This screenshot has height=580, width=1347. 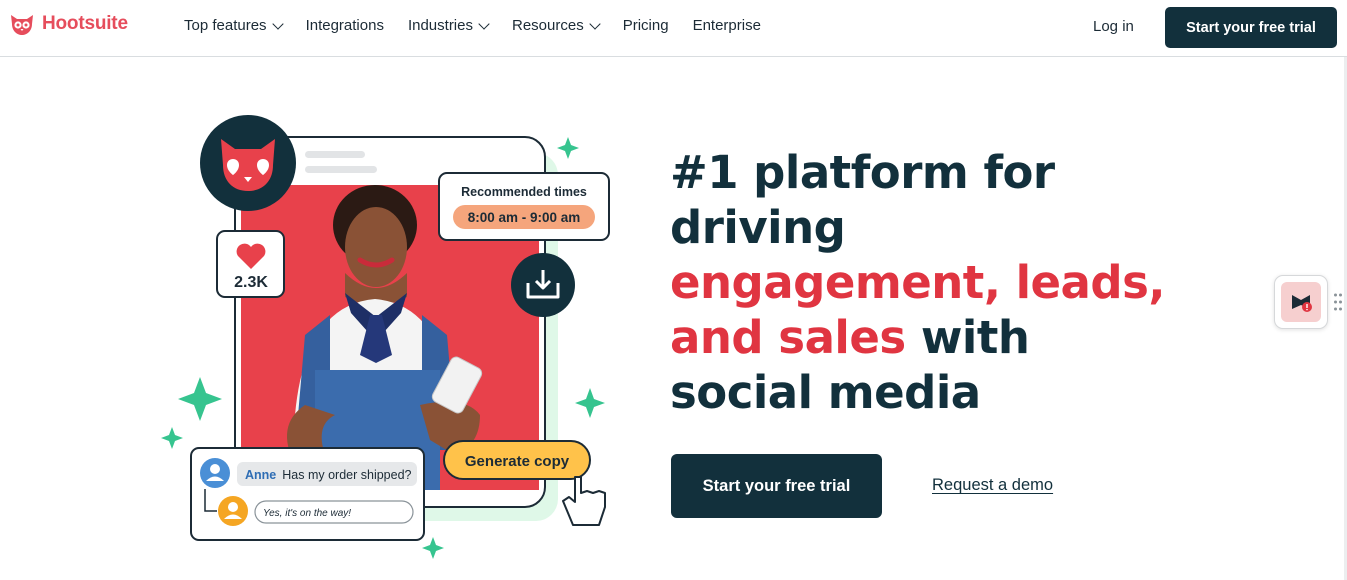 I want to click on nav-item-pricing: Pricing, so click(x=646, y=25).